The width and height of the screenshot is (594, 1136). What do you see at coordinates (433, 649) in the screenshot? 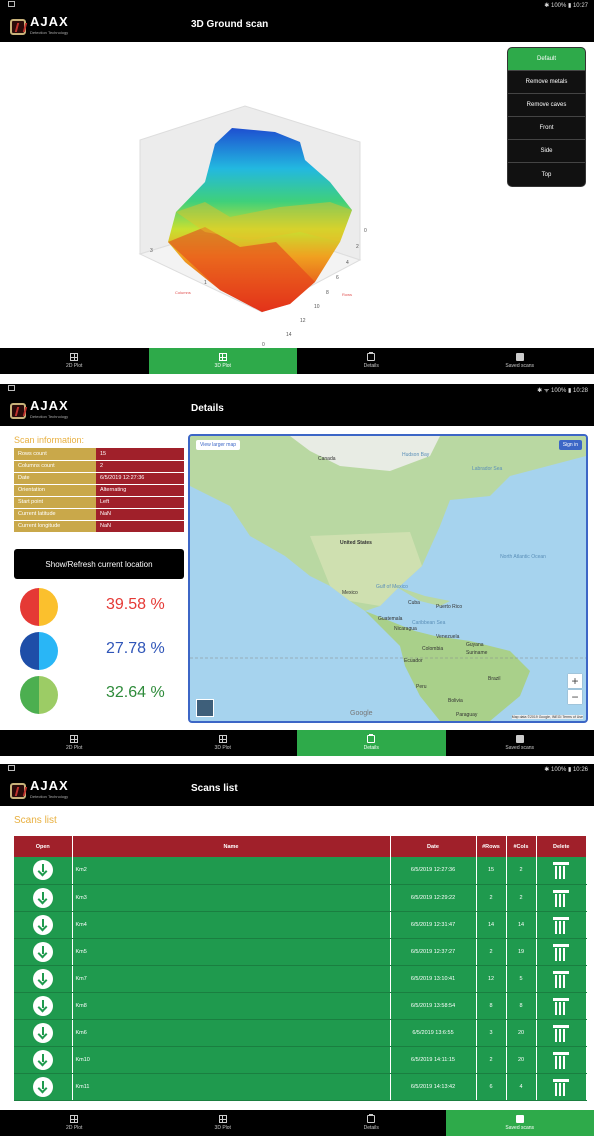
I see `map-label: Colombia` at bounding box center [433, 649].